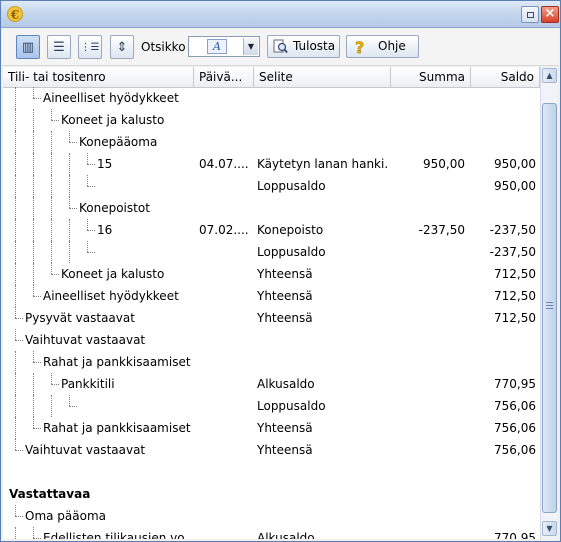  I want to click on scroll-thumb, so click(549, 308).